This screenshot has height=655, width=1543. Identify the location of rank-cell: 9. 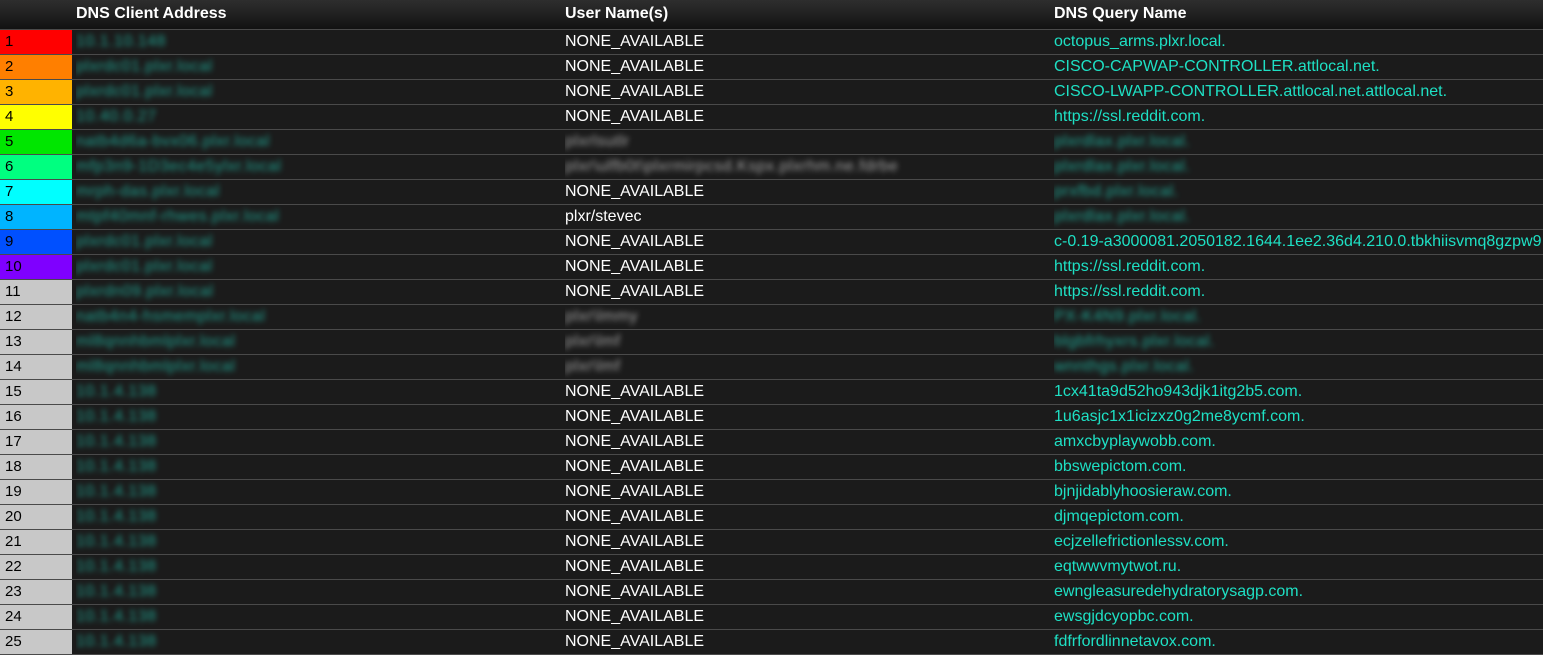
(36, 242).